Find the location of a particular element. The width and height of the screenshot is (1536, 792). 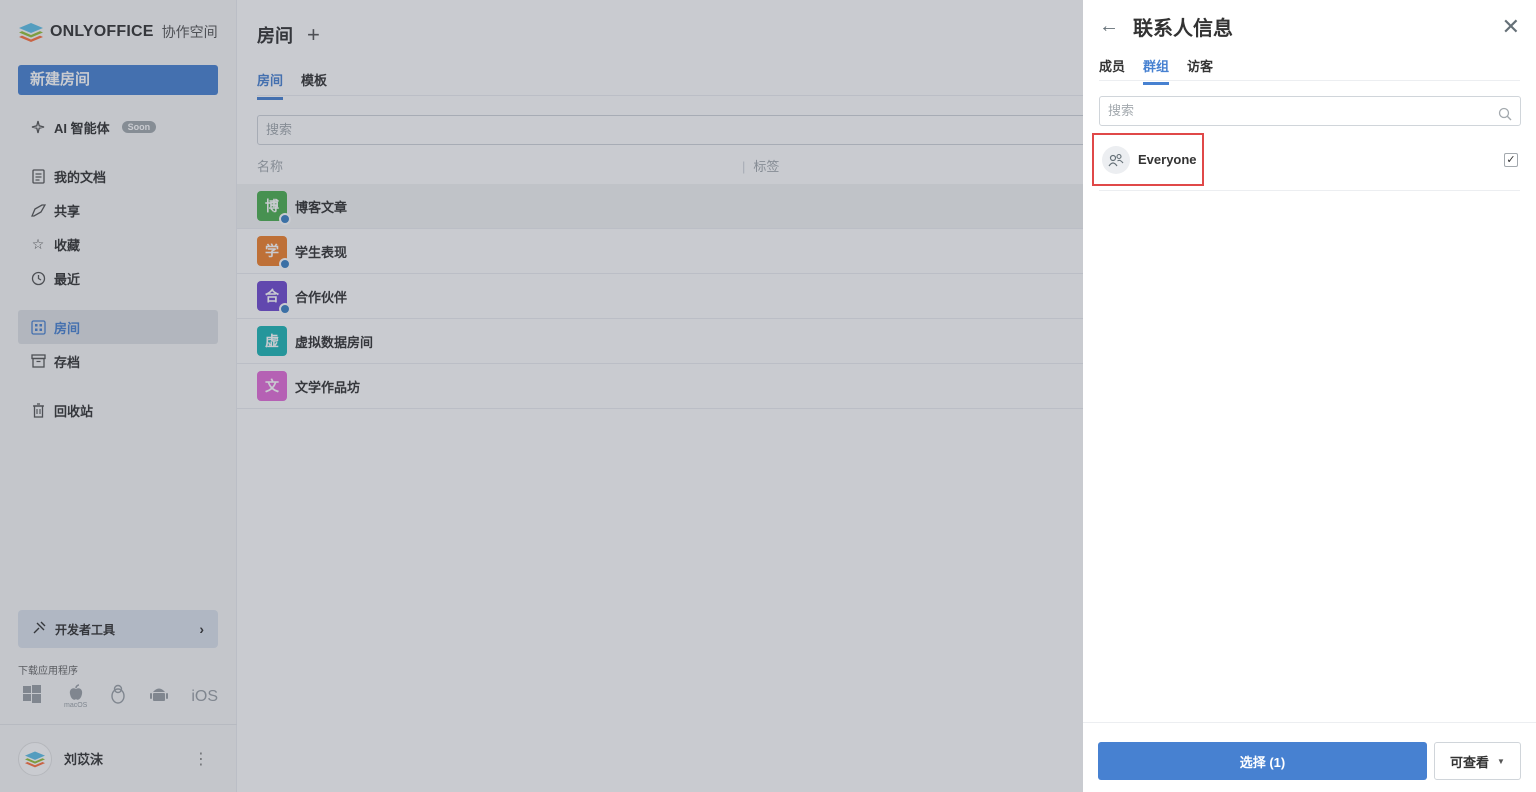

divider is located at coordinates (1309, 80).